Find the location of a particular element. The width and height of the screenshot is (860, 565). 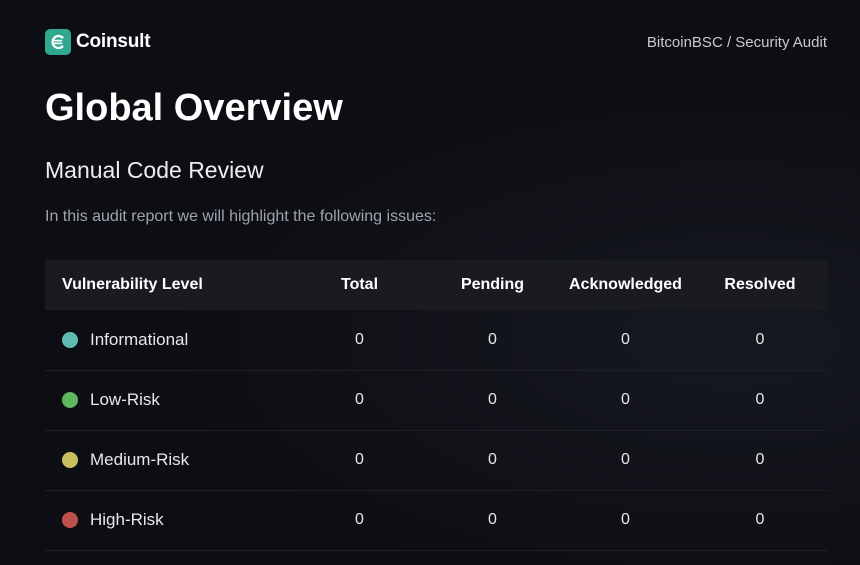

low-risk-dot-icon is located at coordinates (70, 400).